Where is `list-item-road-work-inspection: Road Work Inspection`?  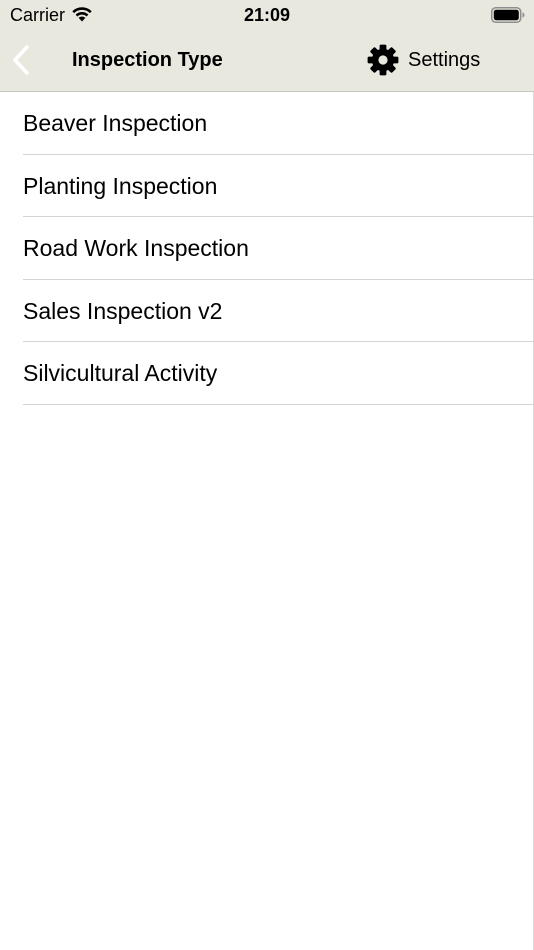
list-item-road-work-inspection: Road Work Inspection is located at coordinates (267, 248).